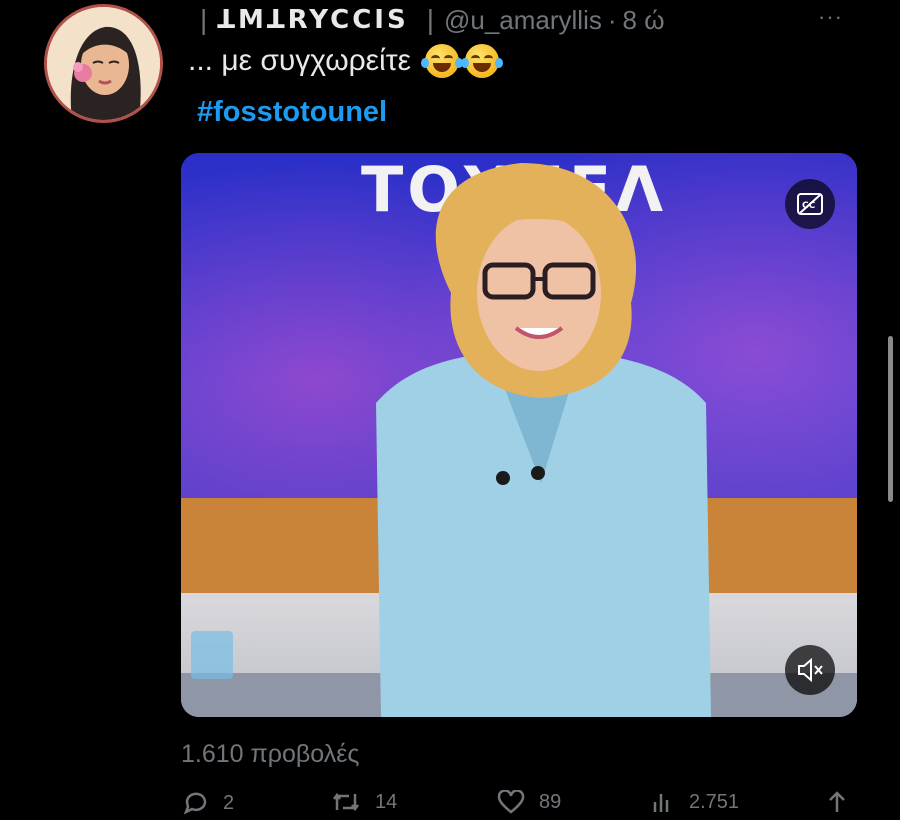  I want to click on mute-button, so click(810, 670).